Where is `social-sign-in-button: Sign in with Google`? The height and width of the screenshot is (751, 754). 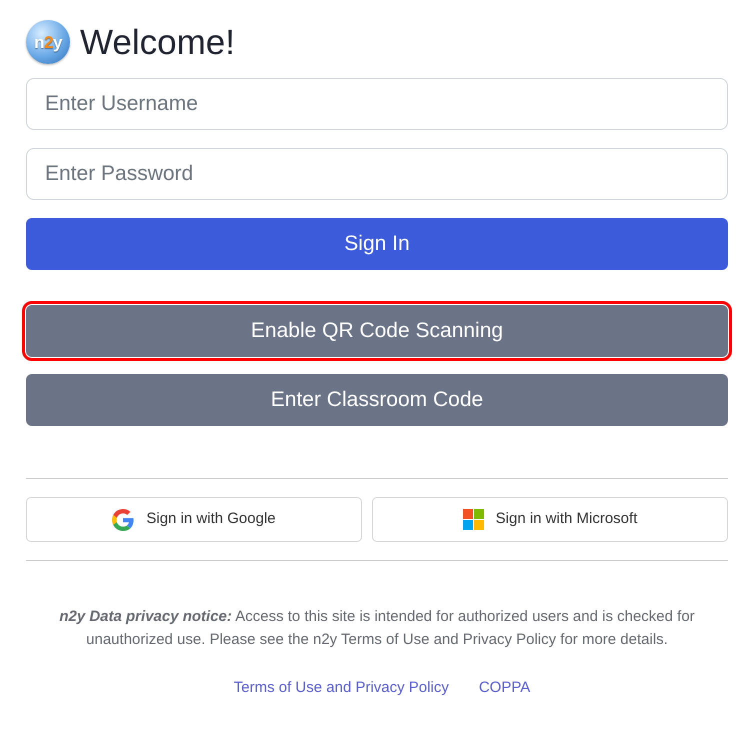 social-sign-in-button: Sign in with Google is located at coordinates (194, 519).